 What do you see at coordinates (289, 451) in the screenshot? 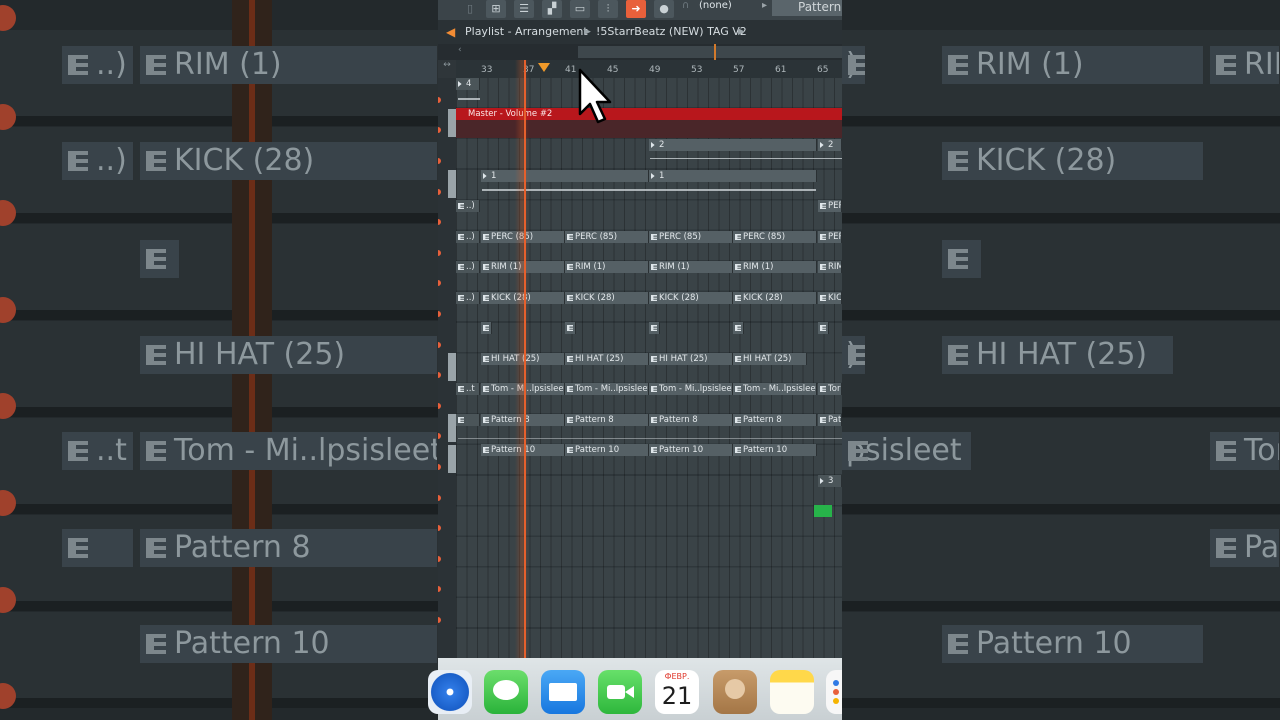
I see `bg-clip-tom: Tom - Mi..lpsisleet` at bounding box center [289, 451].